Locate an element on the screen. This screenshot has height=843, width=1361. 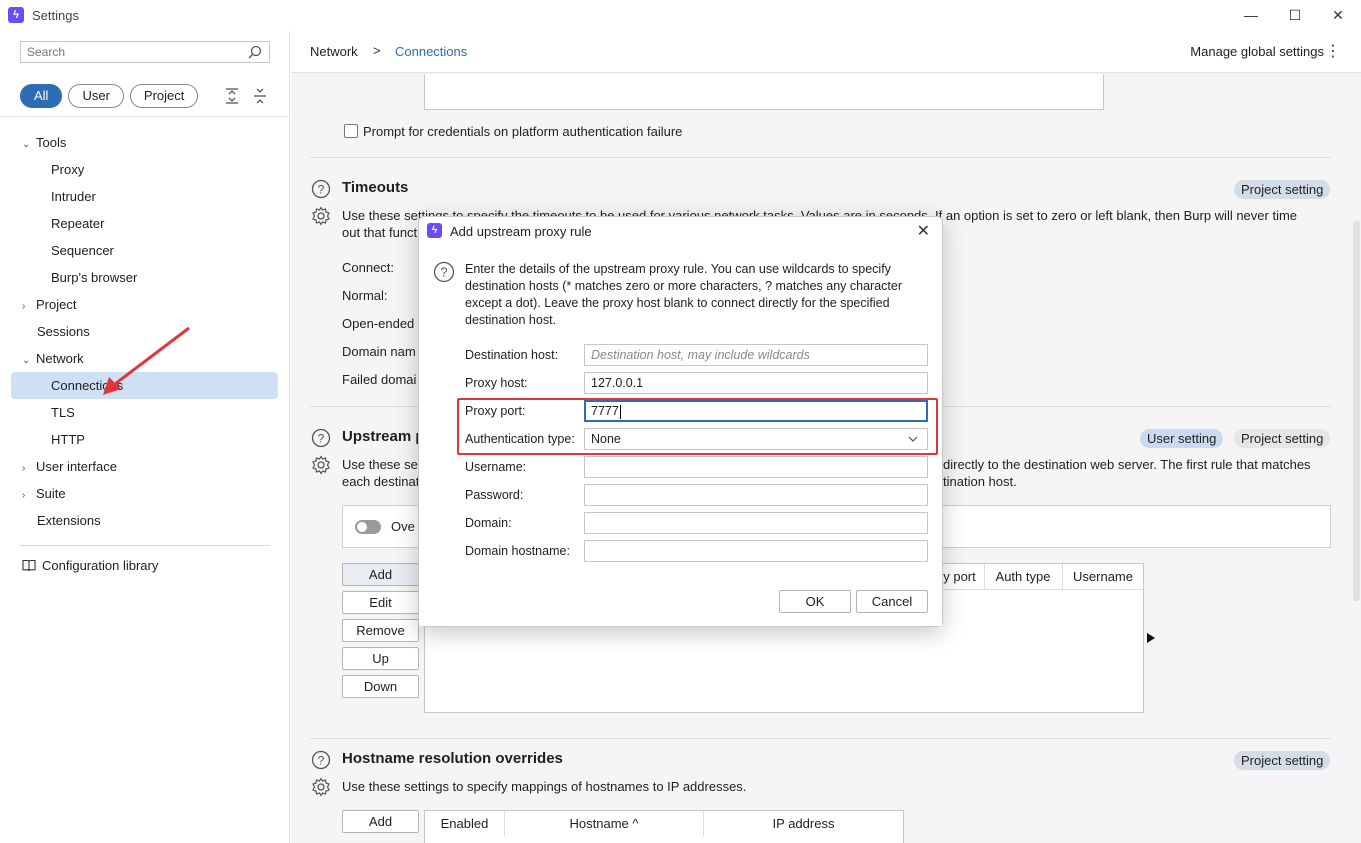
upstream-edit-button: Edit is located at coordinates (380, 602).